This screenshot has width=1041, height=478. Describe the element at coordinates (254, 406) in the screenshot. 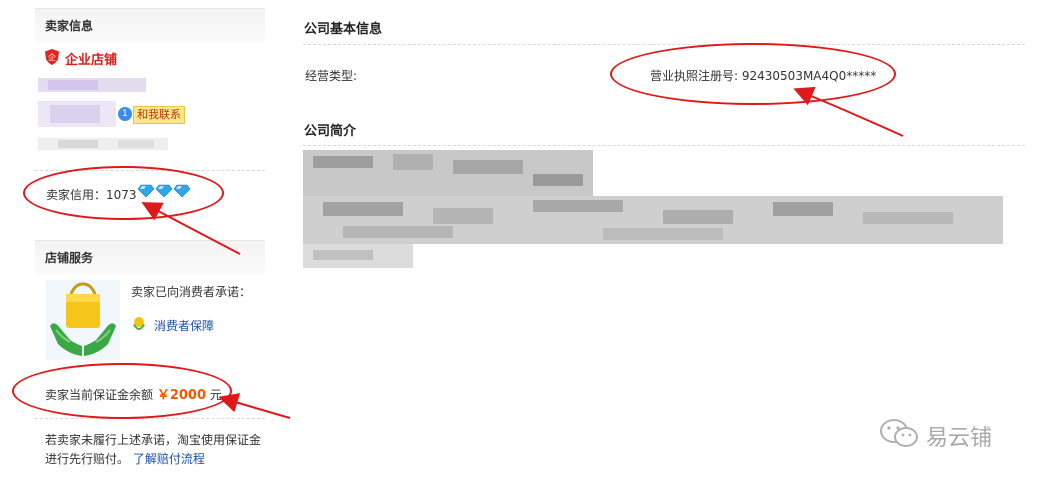

I see `arrow-to-deposit` at that location.